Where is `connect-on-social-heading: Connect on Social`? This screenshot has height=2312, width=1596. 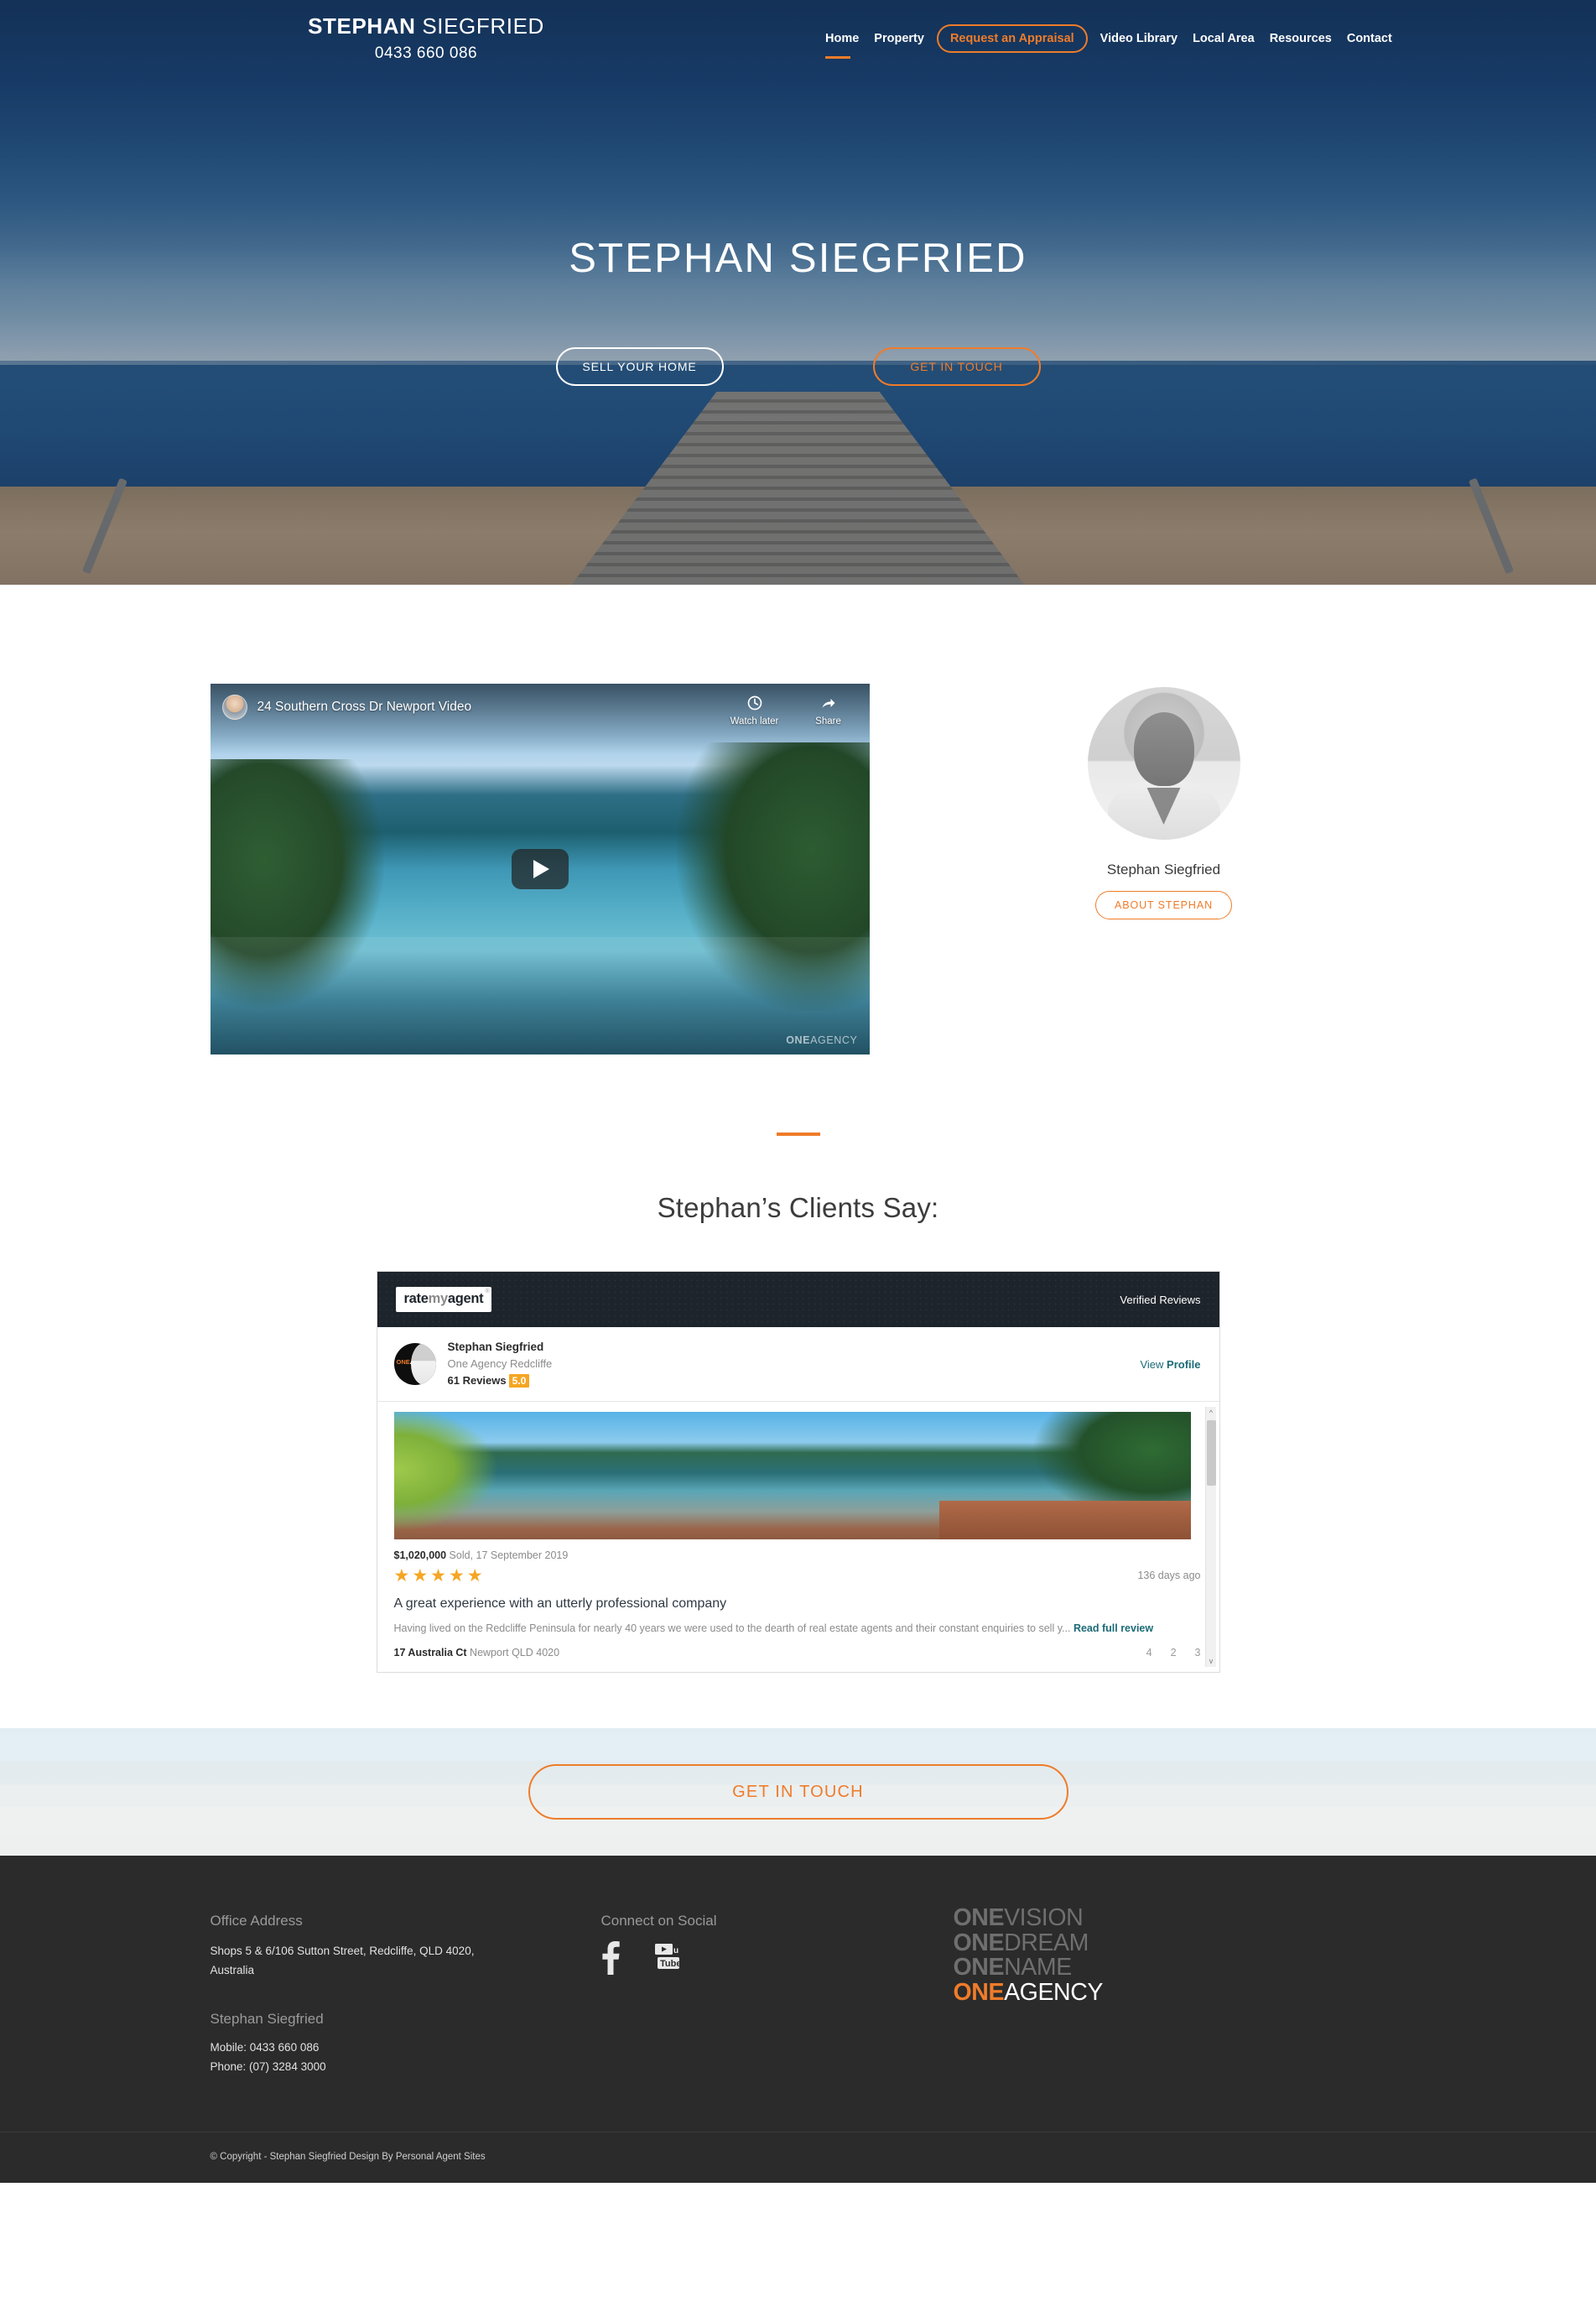
connect-on-social-heading: Connect on Social is located at coordinates (658, 1921).